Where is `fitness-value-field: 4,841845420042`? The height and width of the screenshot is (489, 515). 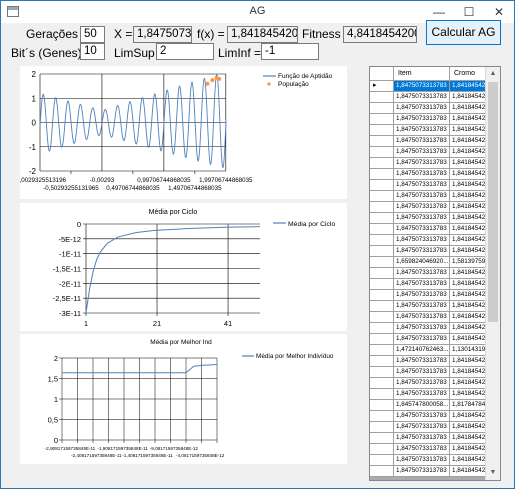 fitness-value-field: 4,841845420042 is located at coordinates (380, 34).